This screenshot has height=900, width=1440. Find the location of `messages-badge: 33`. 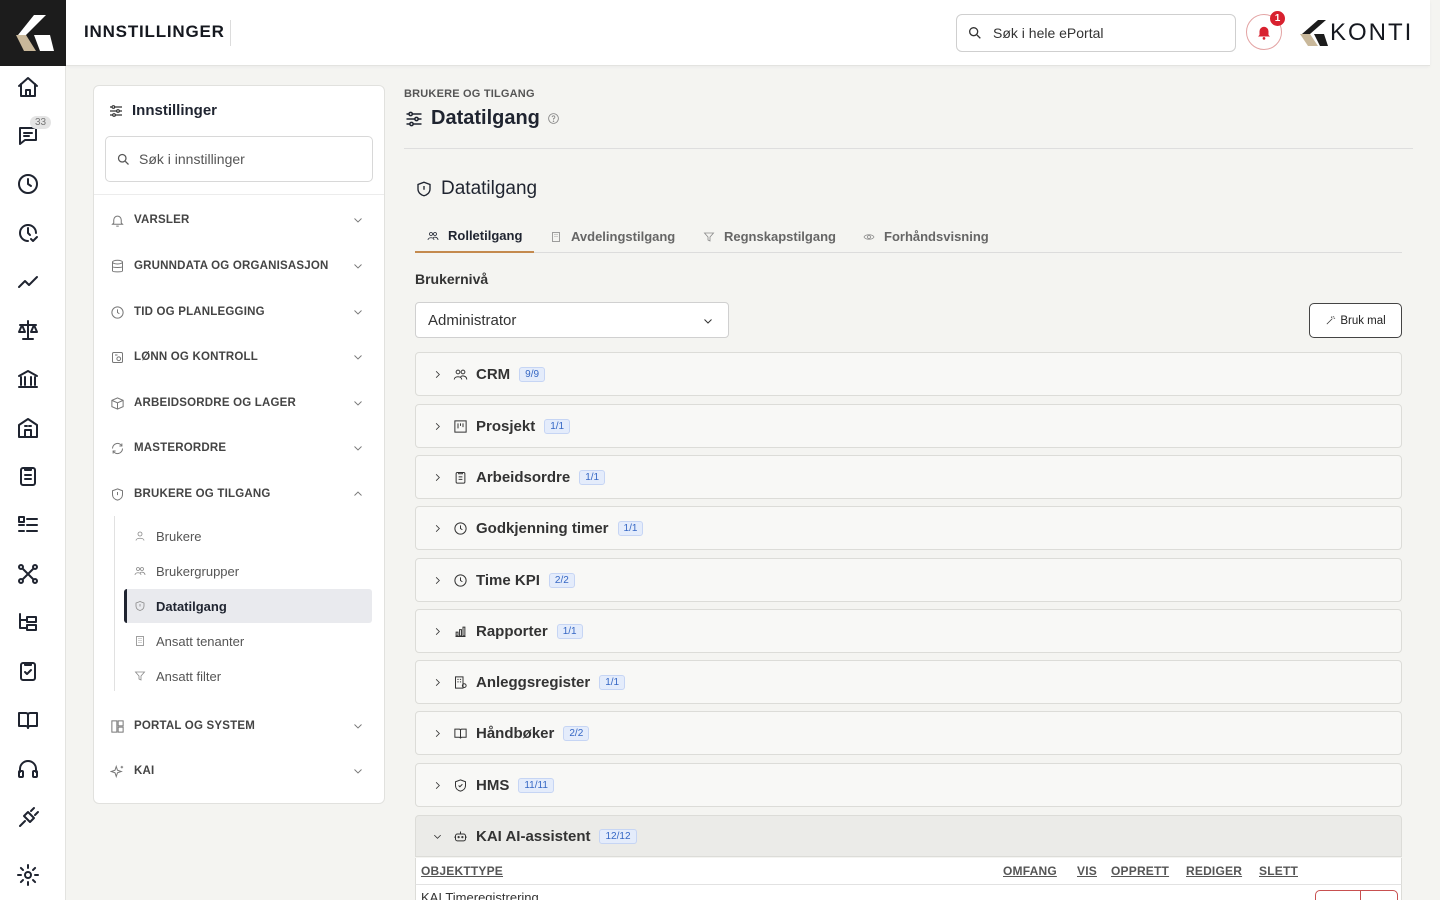

messages-badge: 33 is located at coordinates (41, 122).